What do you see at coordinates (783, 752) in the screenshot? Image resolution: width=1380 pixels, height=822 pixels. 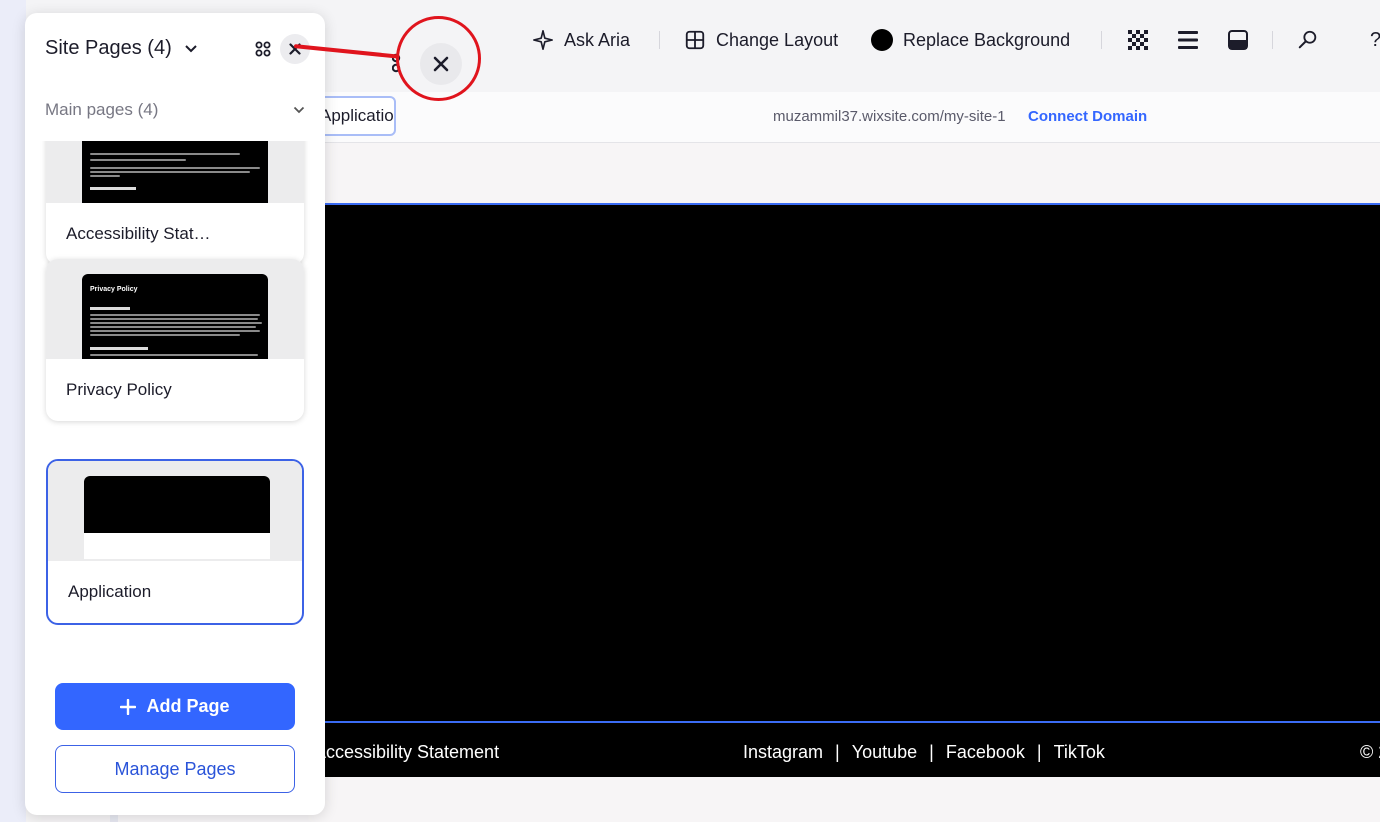 I see `footer-link-instagram: Instagram` at bounding box center [783, 752].